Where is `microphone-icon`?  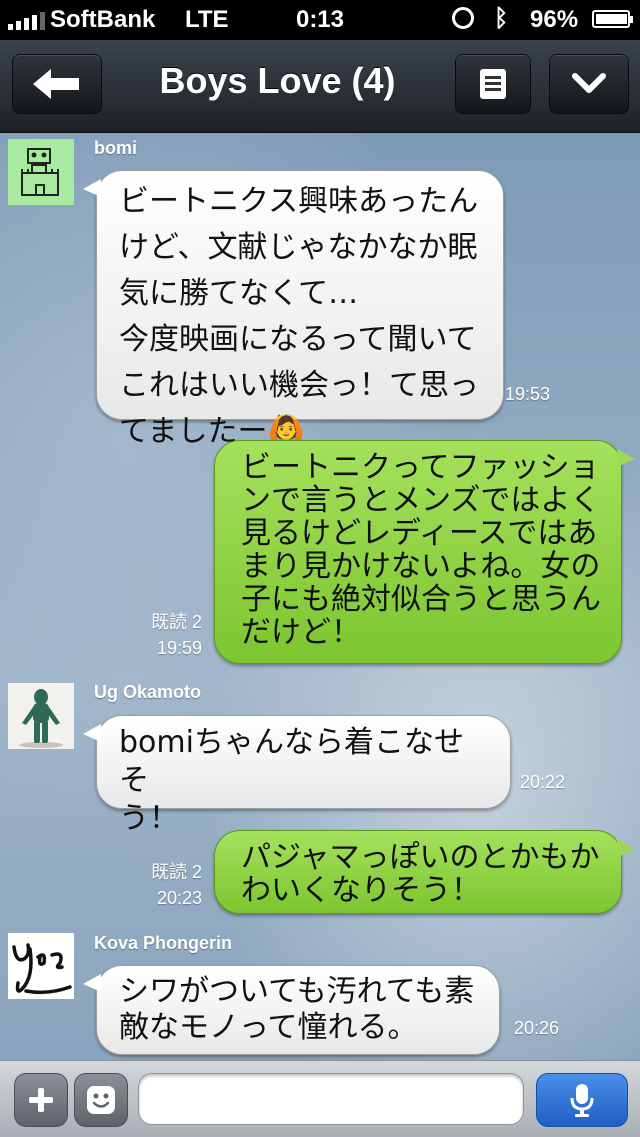
microphone-icon is located at coordinates (582, 1100).